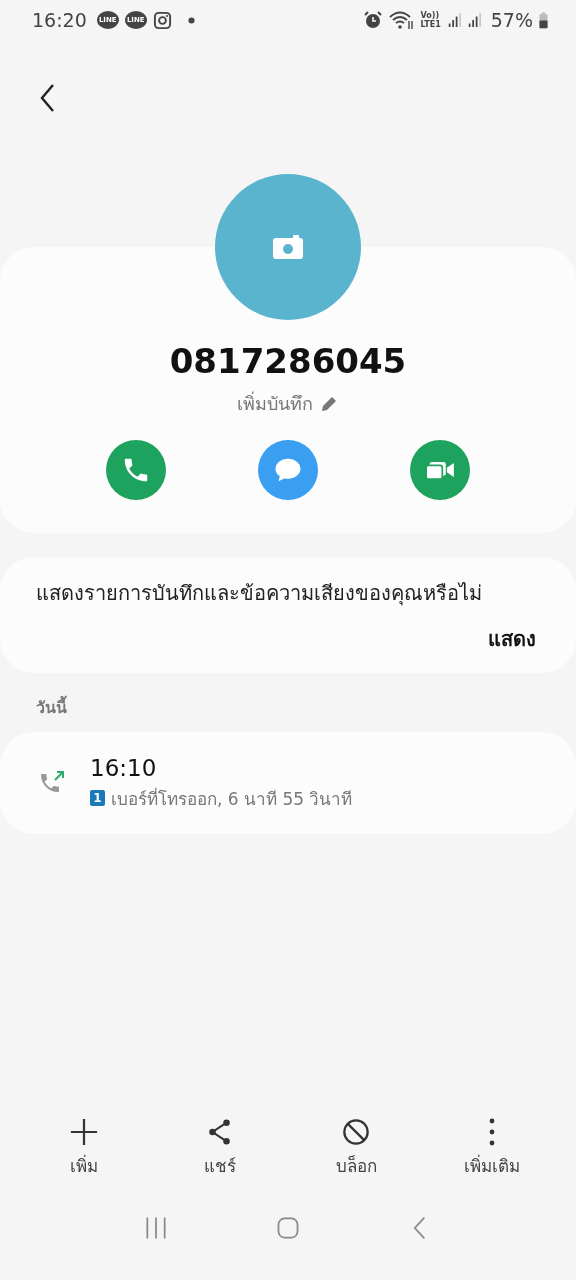 The width and height of the screenshot is (576, 1280). Describe the element at coordinates (288, 247) in the screenshot. I see `camera-icon` at that location.